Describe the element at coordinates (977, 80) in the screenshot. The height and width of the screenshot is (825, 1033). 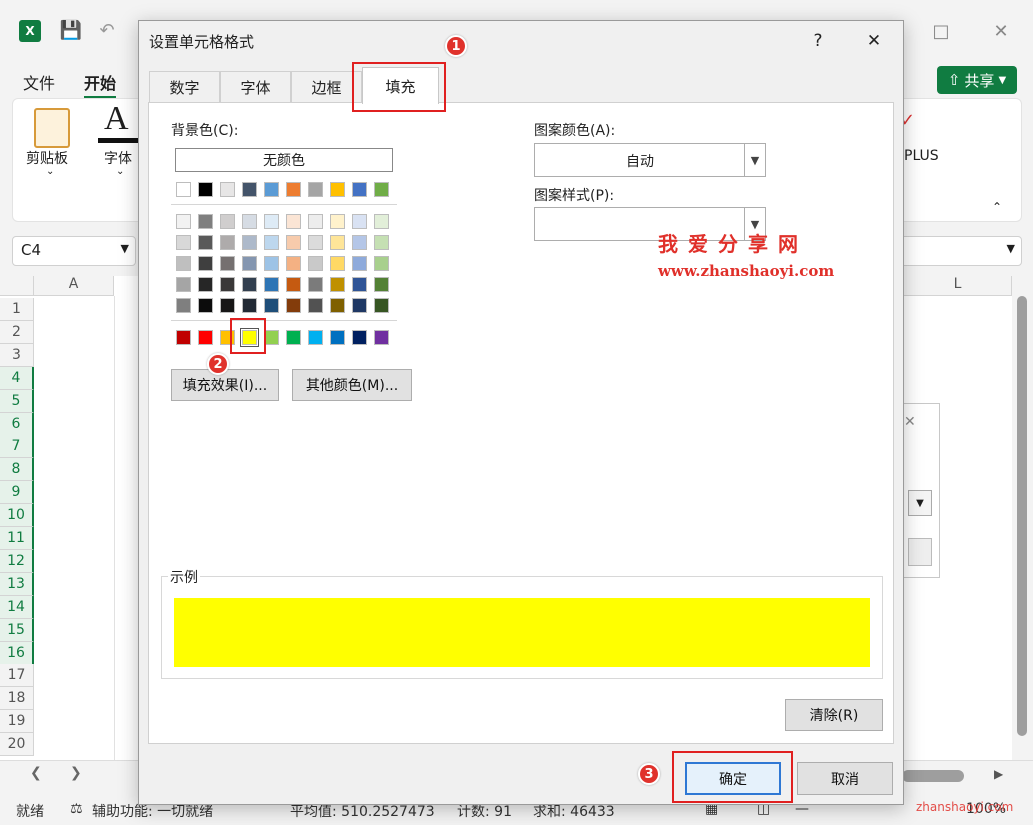
I see `share-button: ⇧ 共享 ▼` at that location.